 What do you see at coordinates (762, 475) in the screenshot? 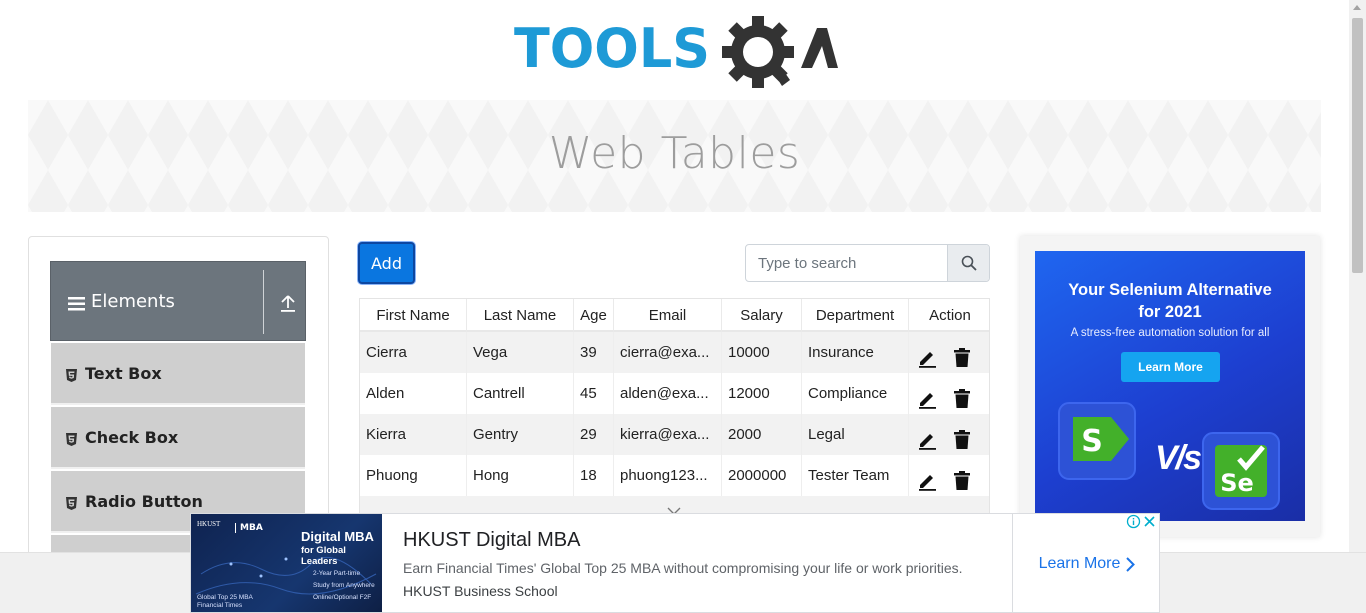
I see `cell-salary: 2000000` at bounding box center [762, 475].